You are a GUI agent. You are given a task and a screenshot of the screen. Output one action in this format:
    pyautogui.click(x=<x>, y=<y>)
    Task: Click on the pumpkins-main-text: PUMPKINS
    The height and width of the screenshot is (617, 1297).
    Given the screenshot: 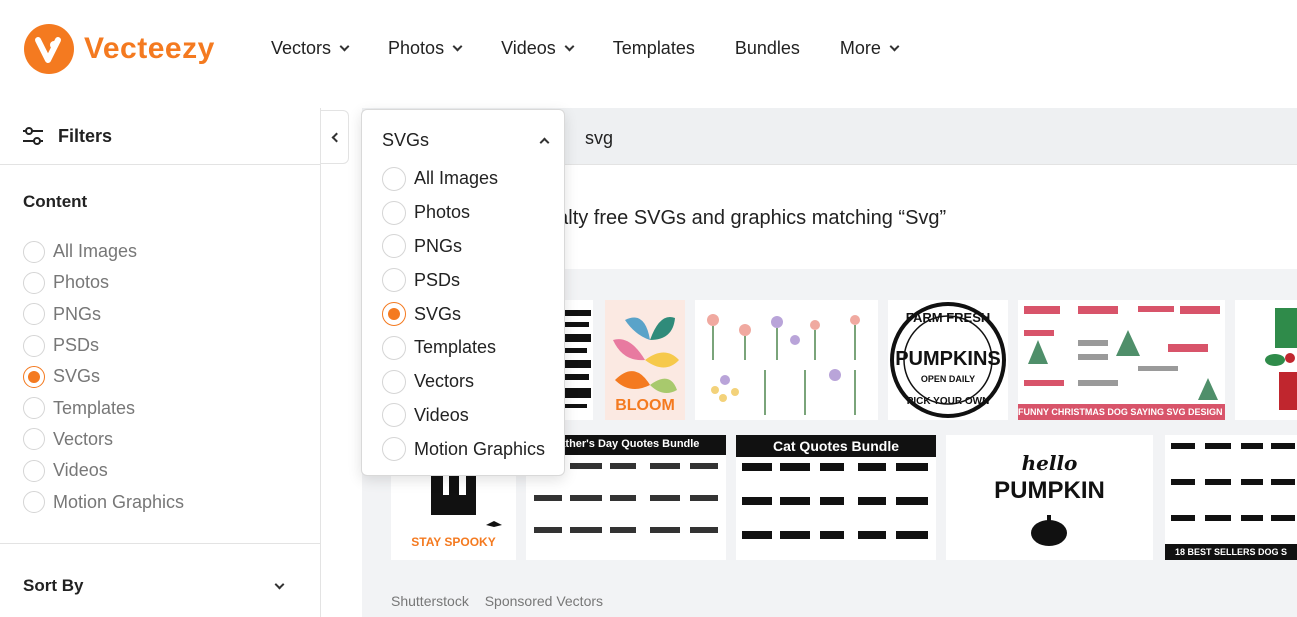 What is the action you would take?
    pyautogui.click(x=948, y=359)
    